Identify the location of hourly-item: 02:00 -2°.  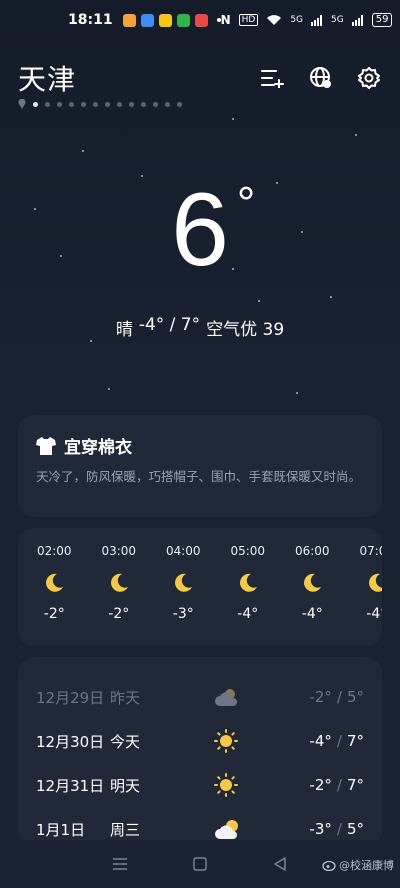
(54, 583).